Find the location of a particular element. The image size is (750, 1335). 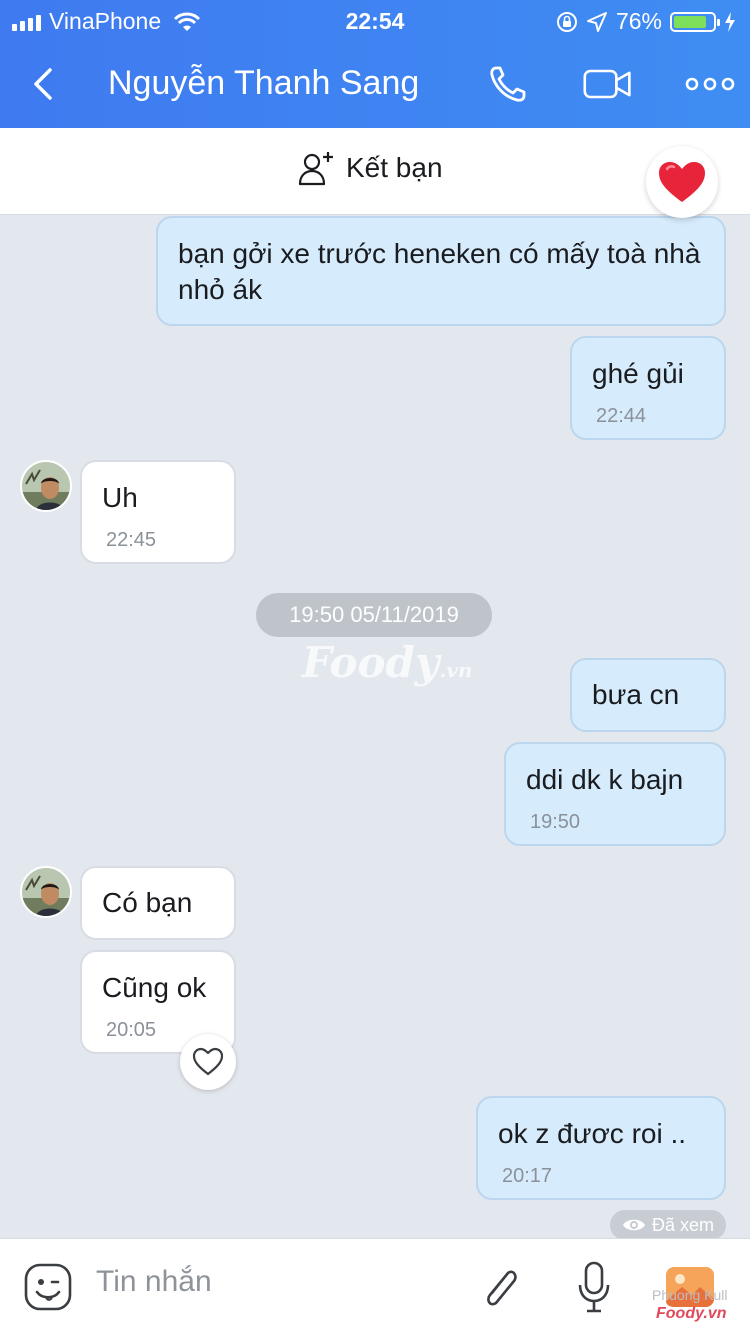

message-input: Tin nhắn is located at coordinates (154, 1282).